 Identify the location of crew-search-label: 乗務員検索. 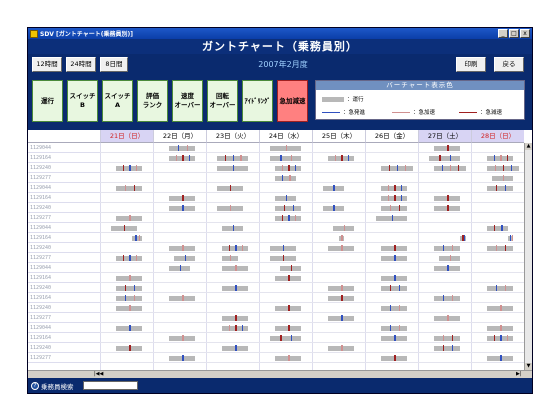
(57, 387).